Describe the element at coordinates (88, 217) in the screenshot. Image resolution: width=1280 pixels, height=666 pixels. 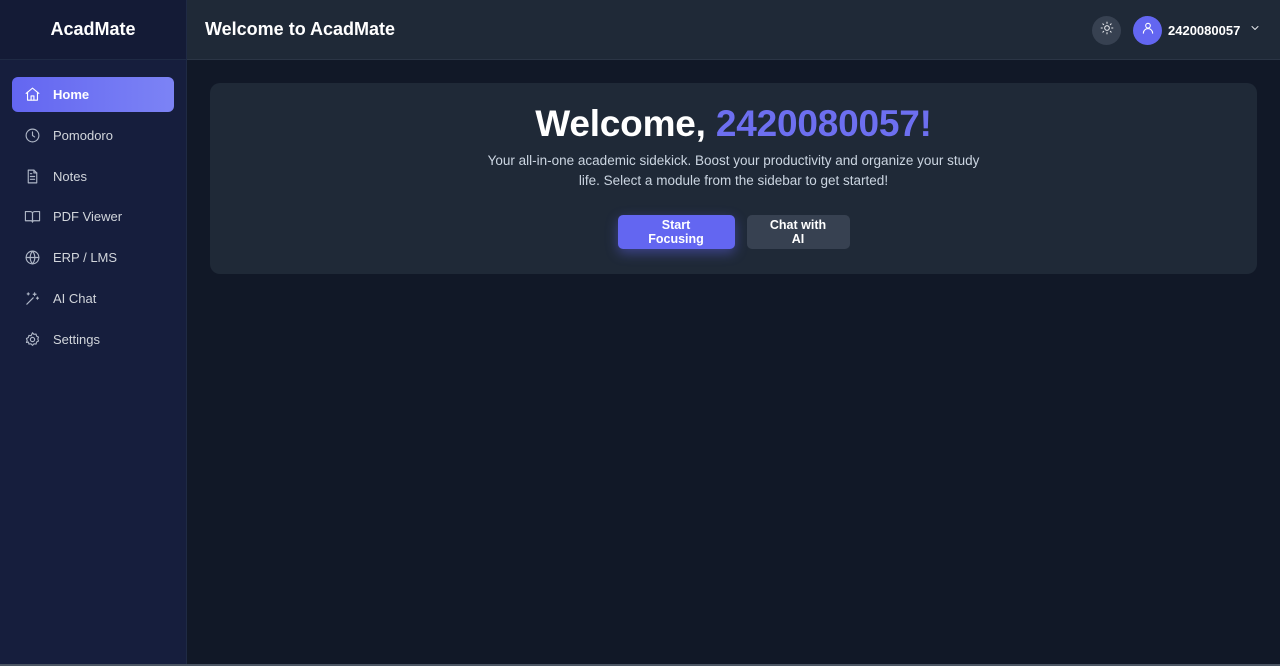
I see `sidebar-item-label: PDF Viewer` at that location.